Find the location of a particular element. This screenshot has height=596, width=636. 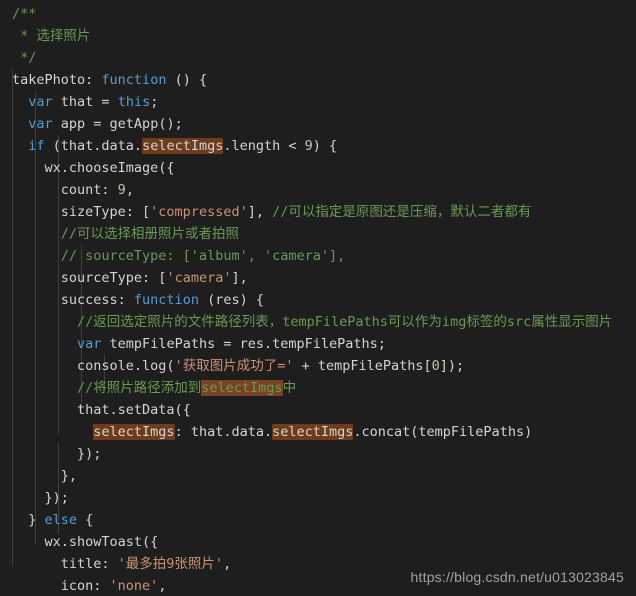

keyword-else: else is located at coordinates (61, 520).